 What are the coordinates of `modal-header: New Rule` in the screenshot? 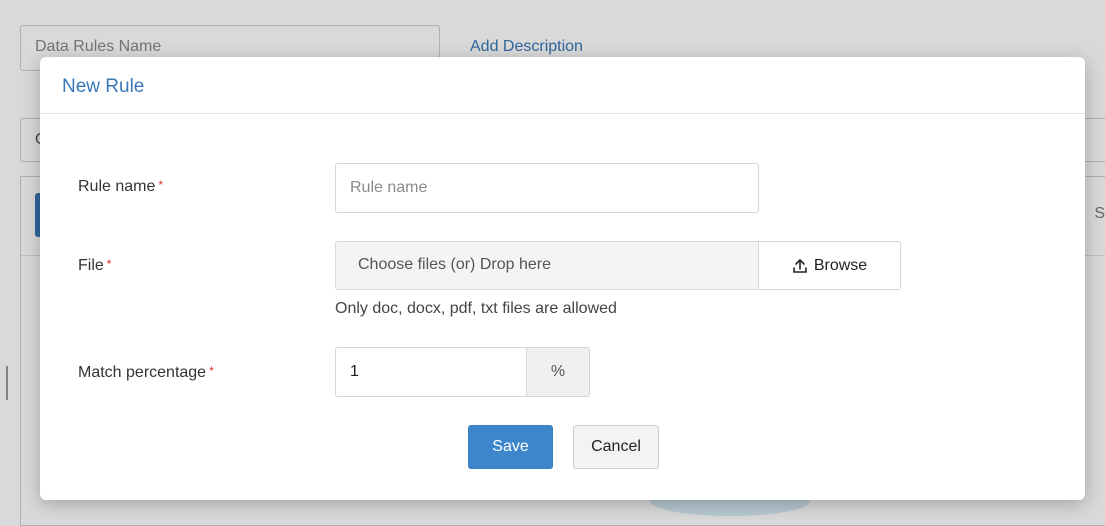 It's located at (562, 85).